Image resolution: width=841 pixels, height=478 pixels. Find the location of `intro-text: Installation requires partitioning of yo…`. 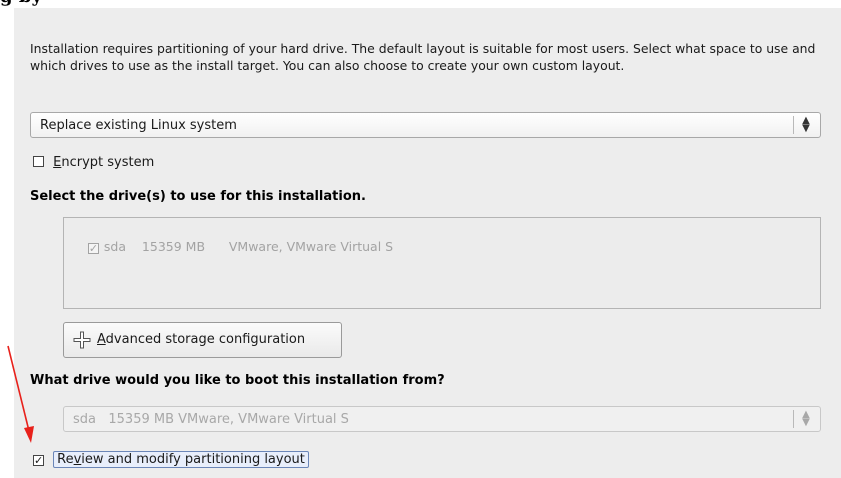

intro-text: Installation requires partitioning of yo… is located at coordinates (423, 57).